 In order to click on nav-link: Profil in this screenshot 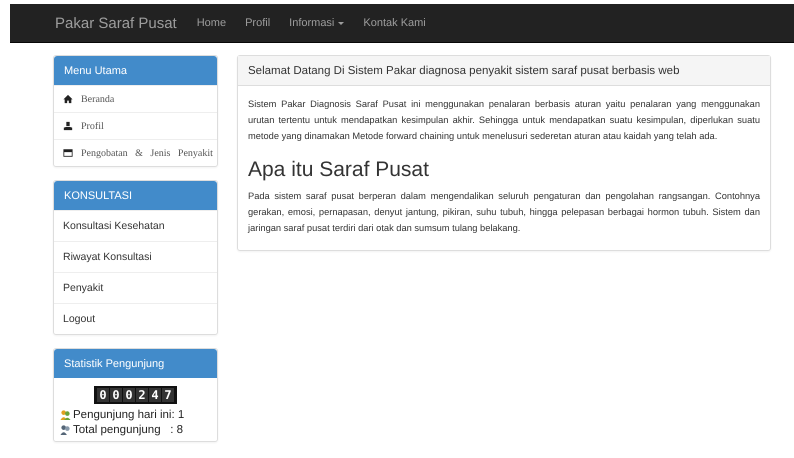, I will do `click(257, 23)`.